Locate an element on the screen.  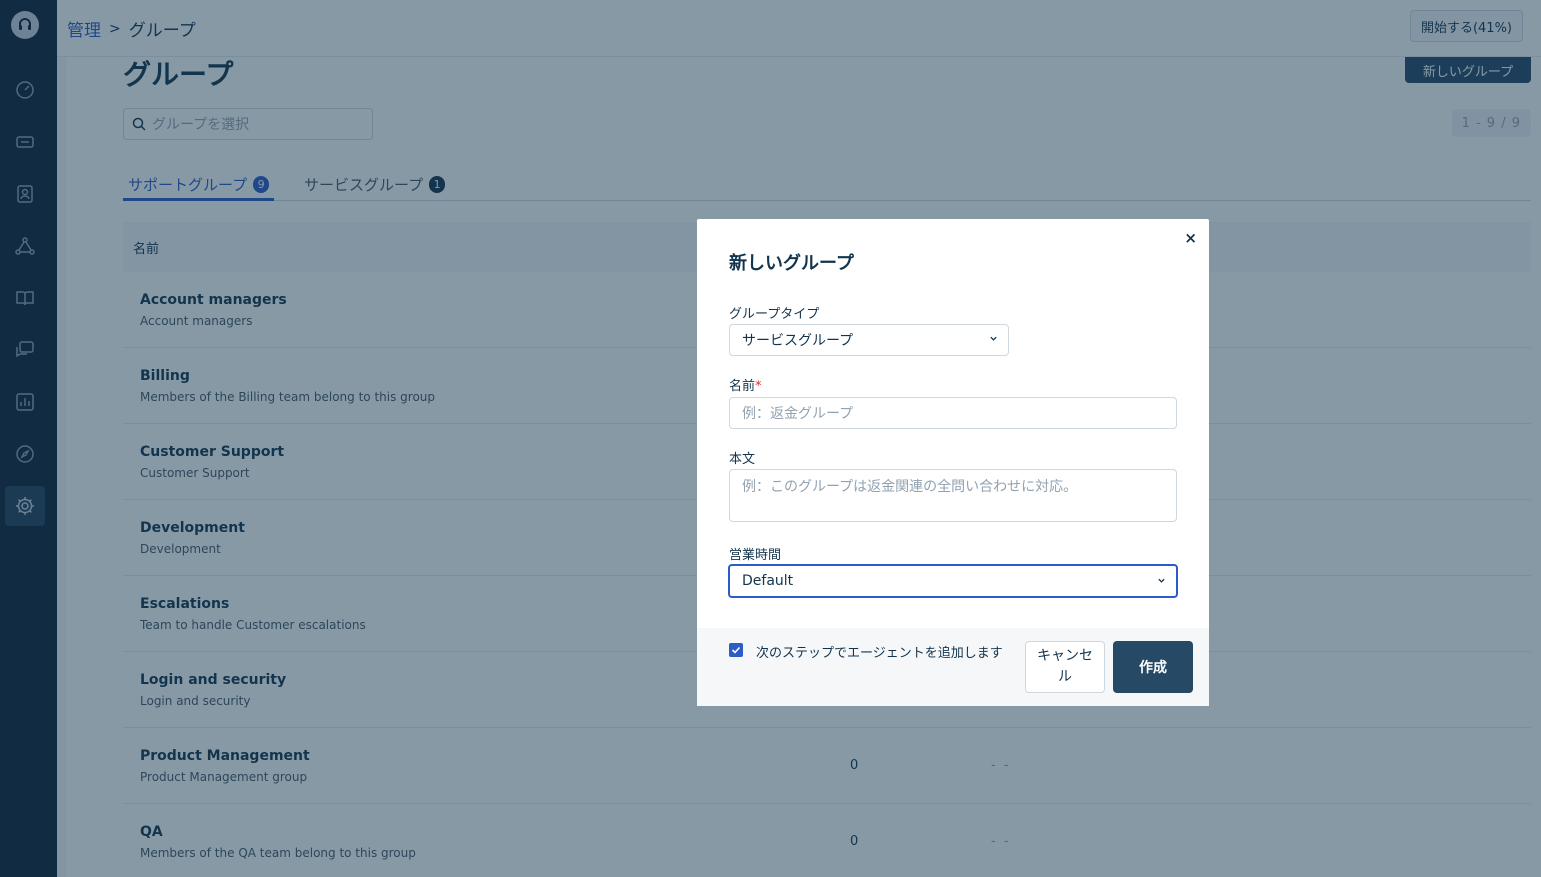
cancel-button: キャンセル is located at coordinates (1065, 667).